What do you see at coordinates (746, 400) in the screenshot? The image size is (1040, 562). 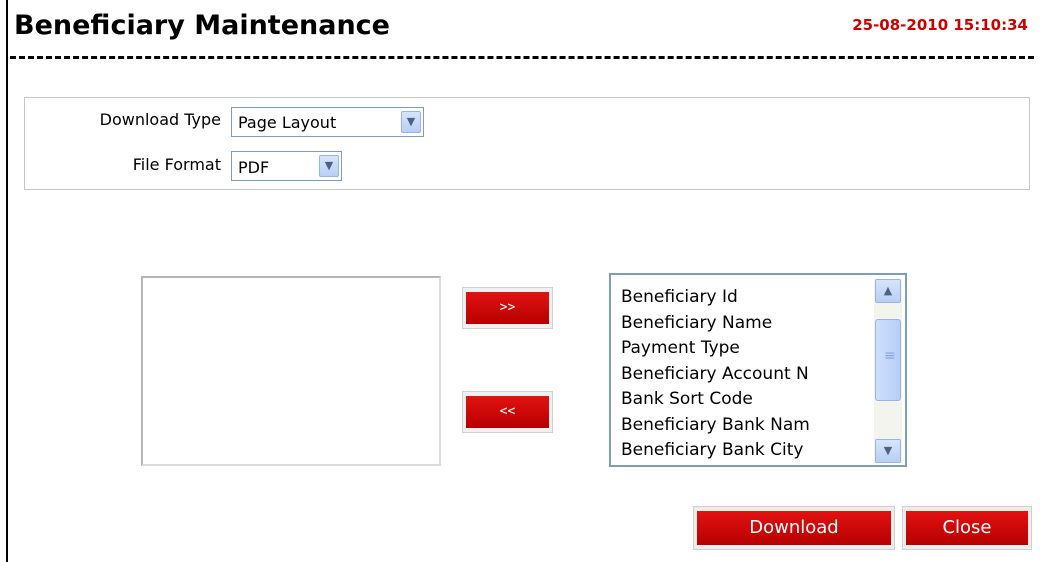 I see `list-item: Bank Sort Code` at bounding box center [746, 400].